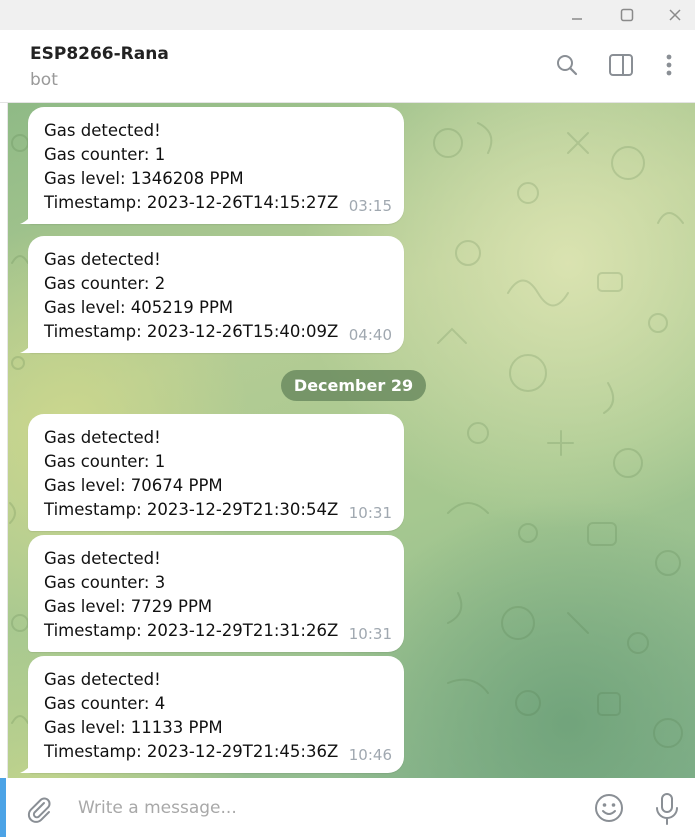 The width and height of the screenshot is (695, 837). What do you see at coordinates (353, 385) in the screenshot?
I see `date-separator: December 29` at bounding box center [353, 385].